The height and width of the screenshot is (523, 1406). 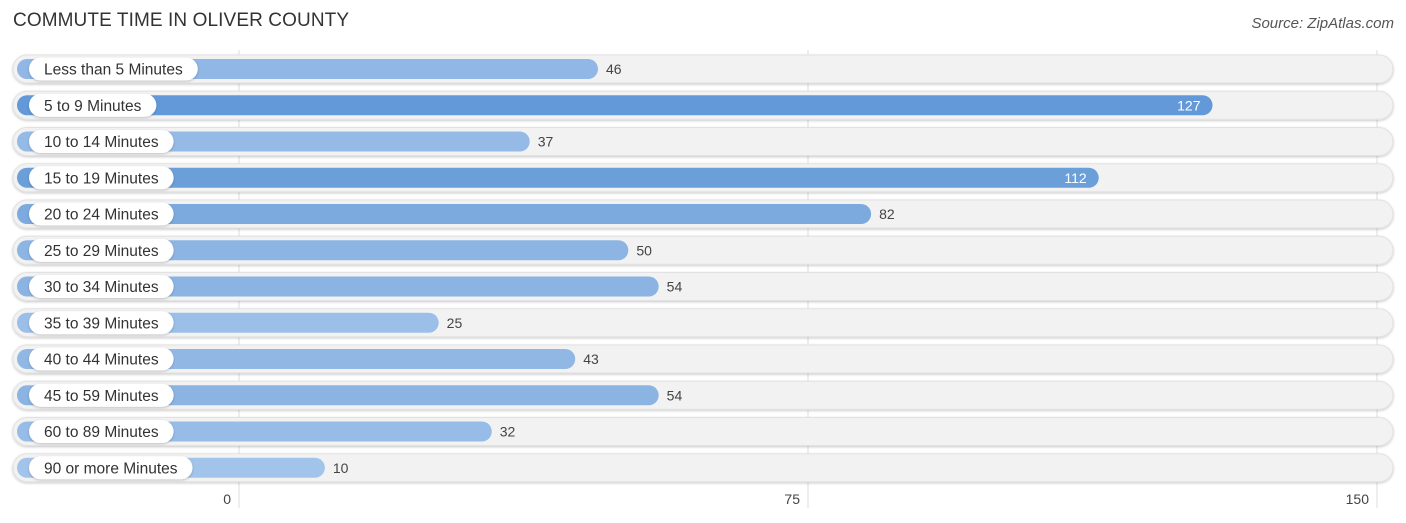 What do you see at coordinates (591, 359) in the screenshot?
I see `value-label: 43` at bounding box center [591, 359].